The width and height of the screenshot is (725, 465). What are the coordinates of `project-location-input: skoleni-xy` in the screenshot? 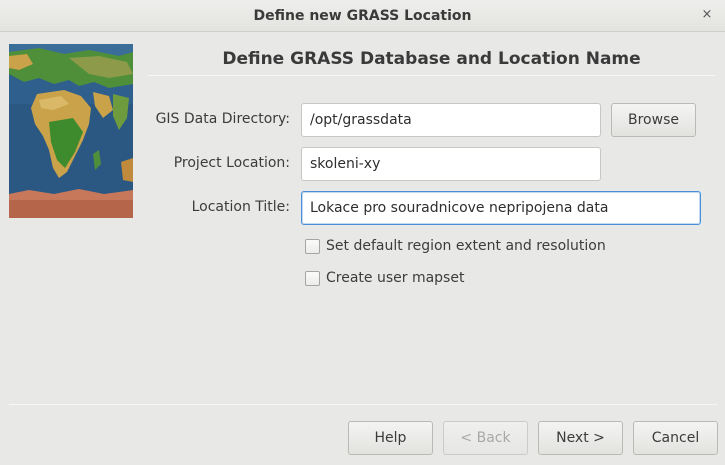 It's located at (451, 164).